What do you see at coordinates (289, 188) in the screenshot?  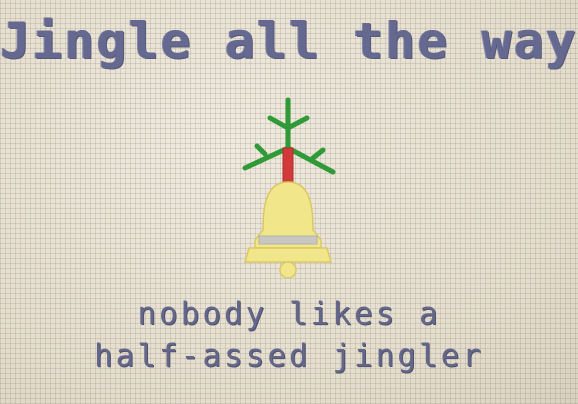 I see `bell-icon` at bounding box center [289, 188].